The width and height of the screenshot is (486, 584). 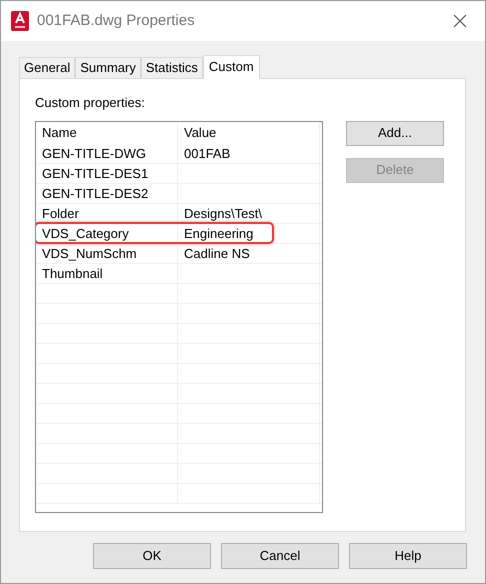 I want to click on table-cell: Designs\Test\, so click(x=249, y=213).